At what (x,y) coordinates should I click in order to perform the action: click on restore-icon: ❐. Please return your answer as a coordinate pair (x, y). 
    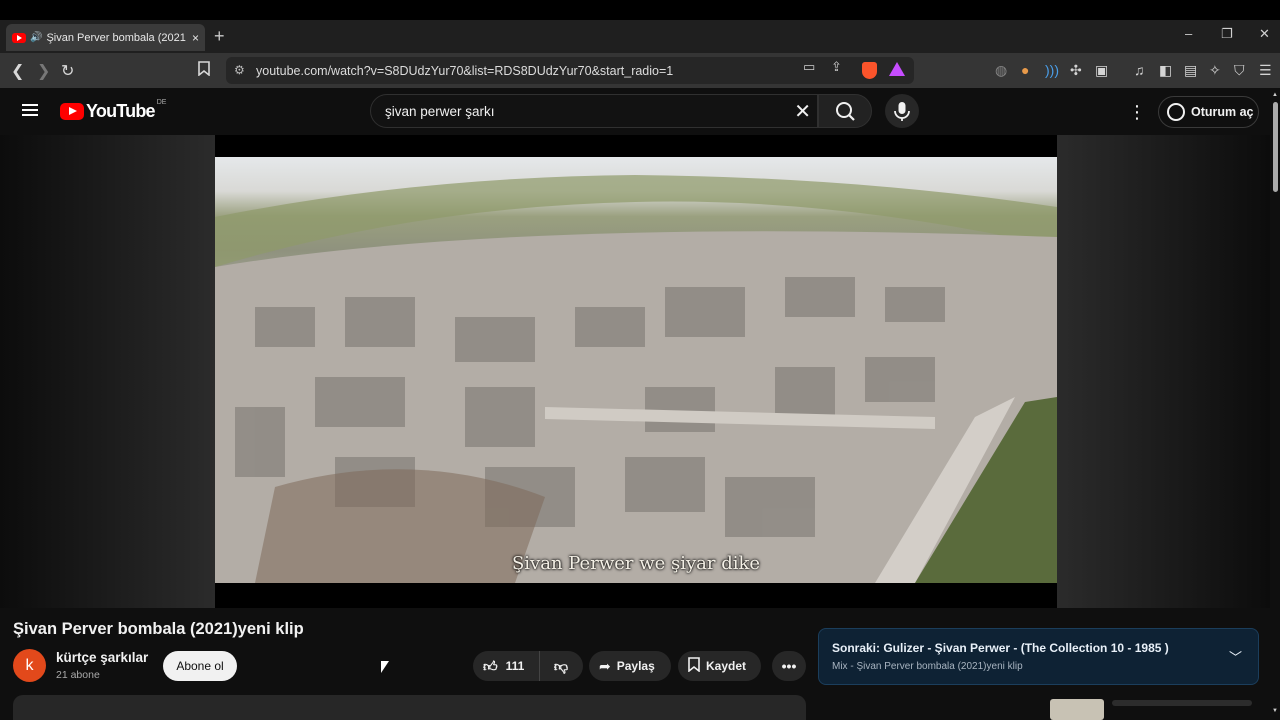
    Looking at the image, I should click on (1227, 34).